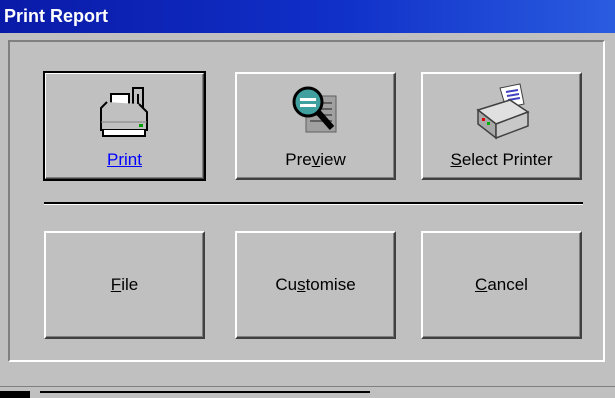  I want to click on customise-label: Customise, so click(315, 284).